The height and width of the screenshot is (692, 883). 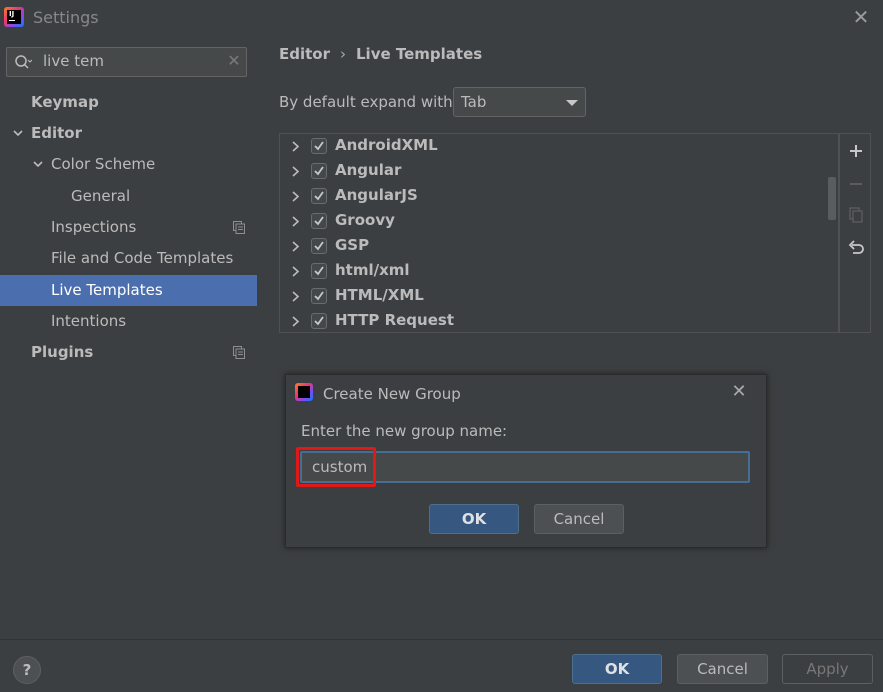 What do you see at coordinates (89, 321) in the screenshot?
I see `sidebar-item-label: Intentions` at bounding box center [89, 321].